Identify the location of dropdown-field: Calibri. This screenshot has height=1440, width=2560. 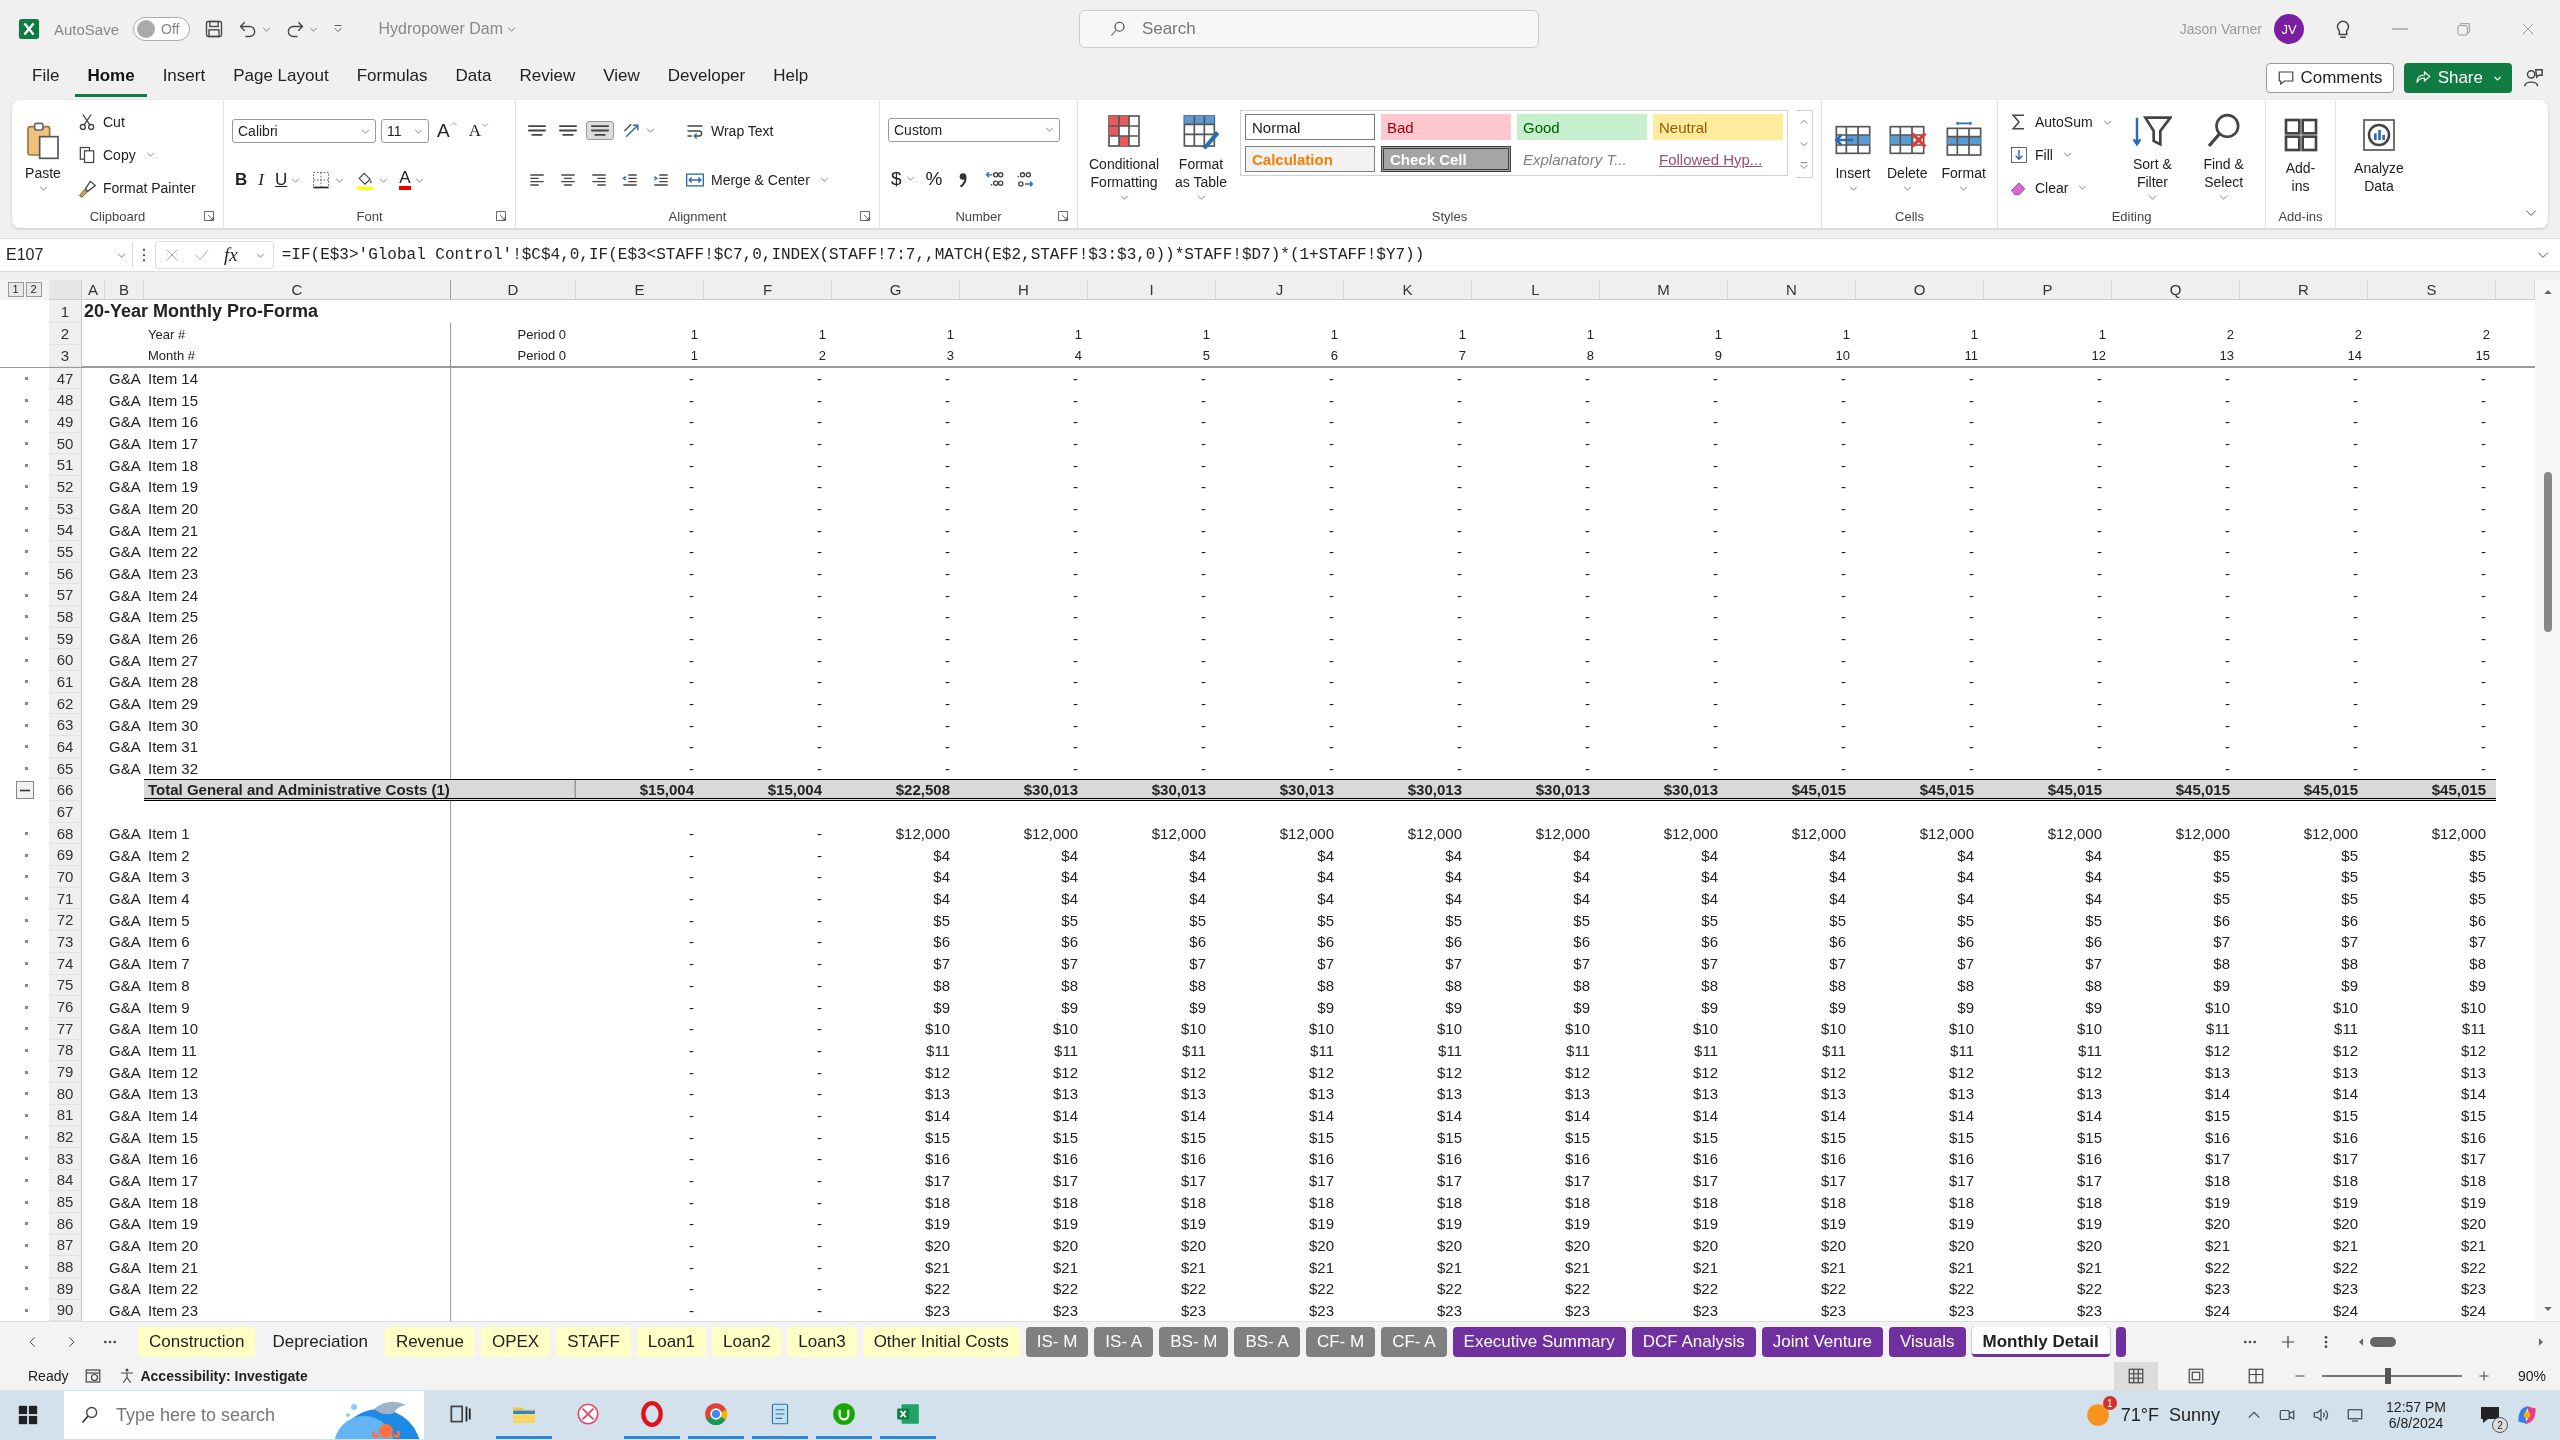
(304, 131).